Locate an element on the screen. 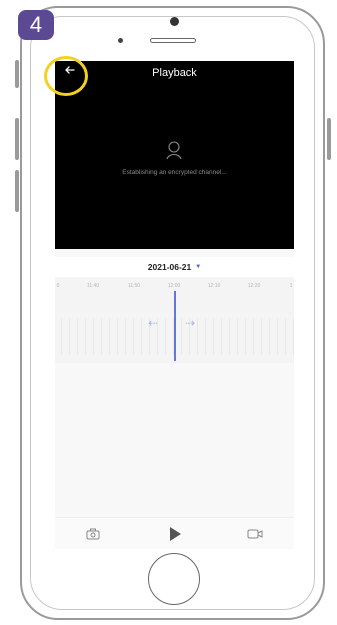  date-selector: 2021-06-21 ▼ is located at coordinates (174, 267).